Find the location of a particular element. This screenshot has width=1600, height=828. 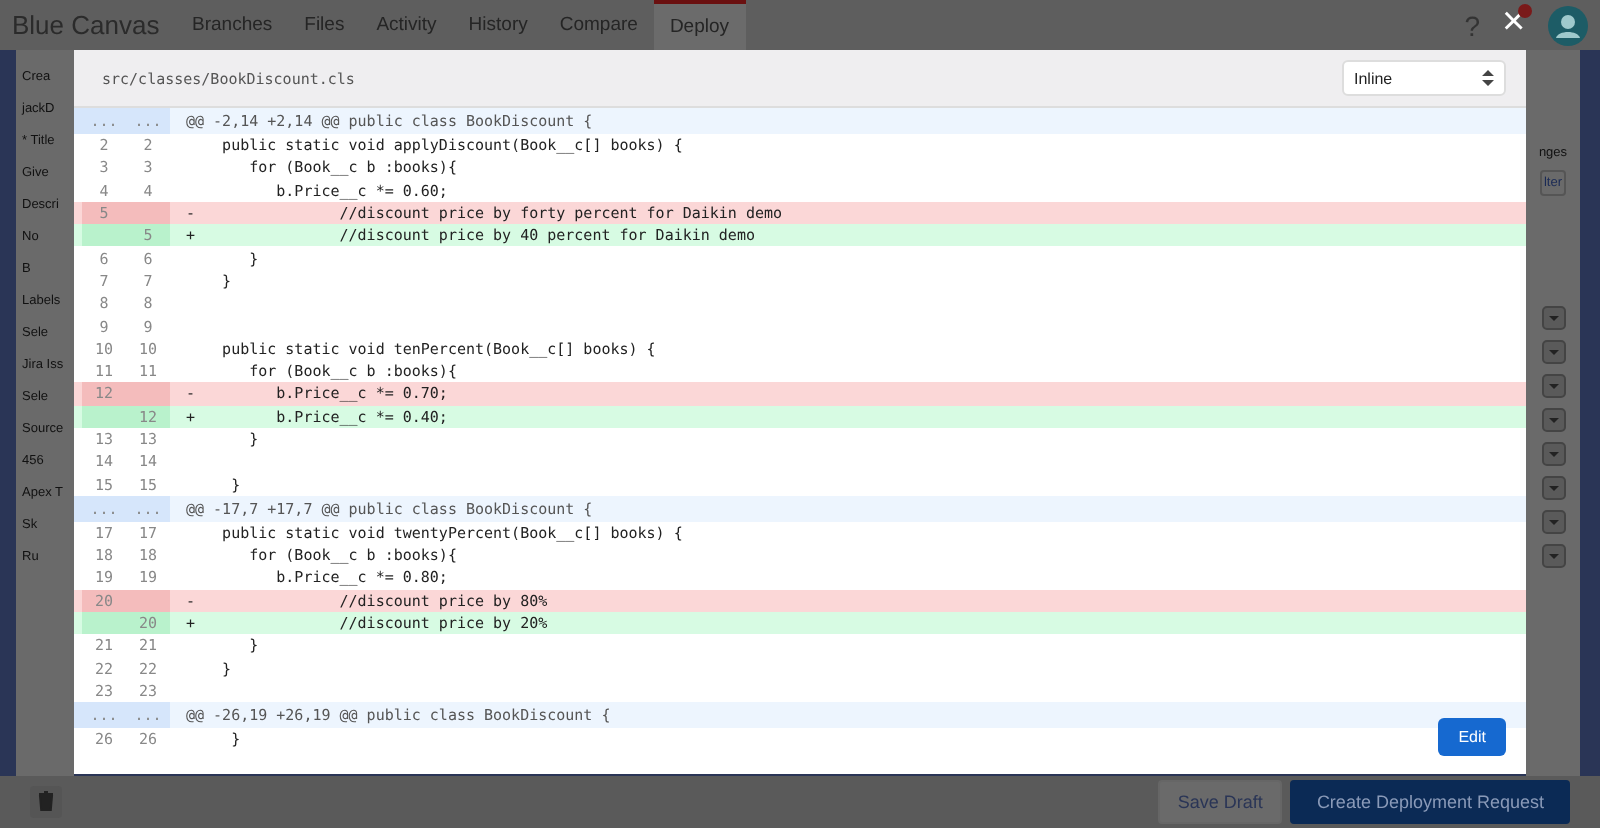

nav-tab: Files is located at coordinates (324, 25).